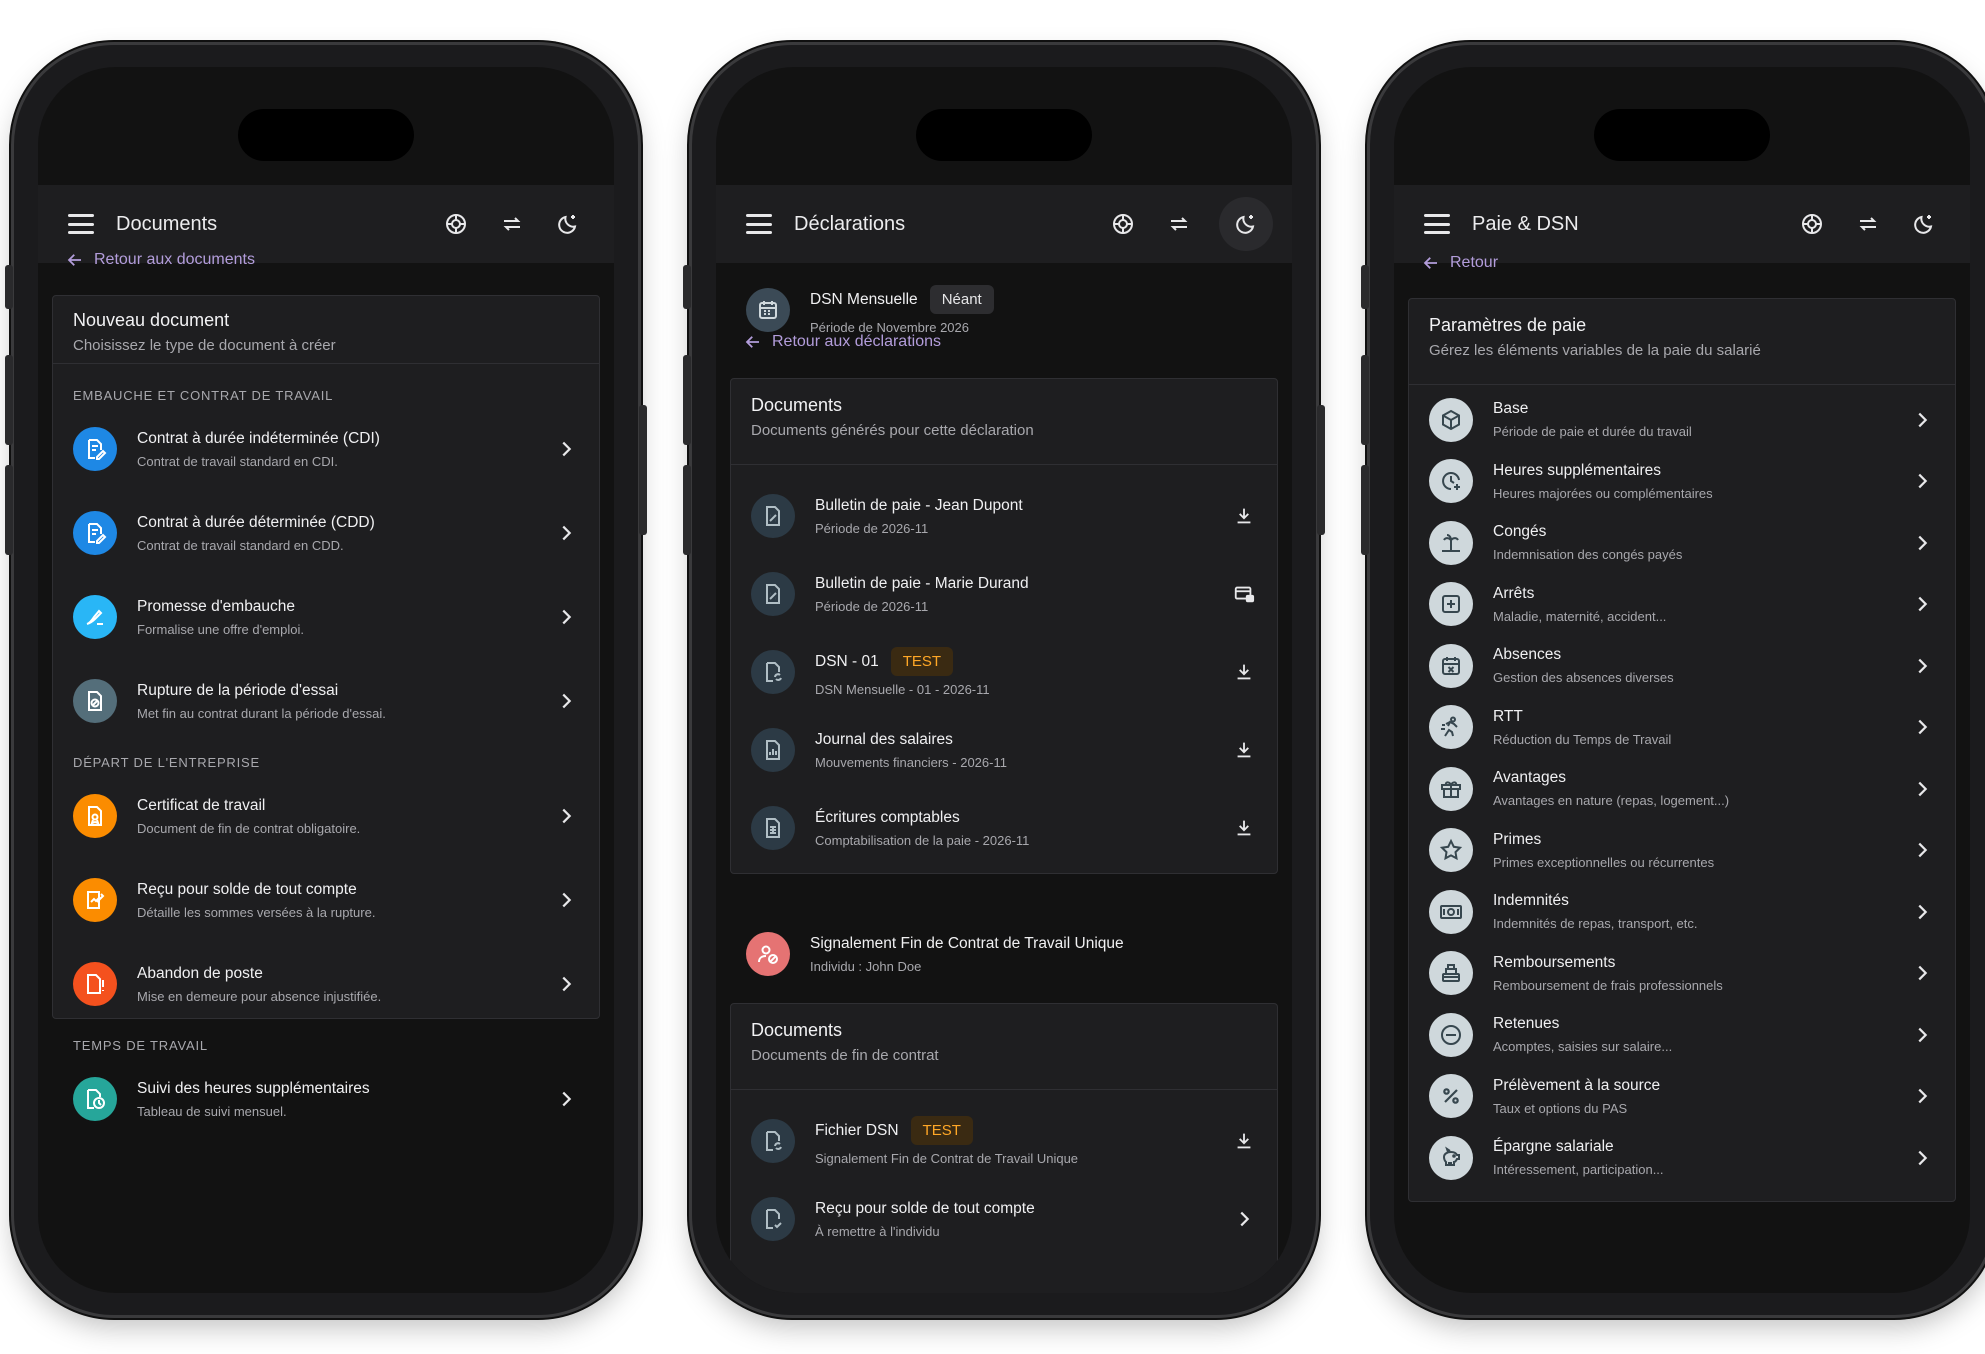 Image resolution: width=1985 pixels, height=1354 pixels. Describe the element at coordinates (240, 545) in the screenshot. I see `item-subtitle: Contrat de travail standard en CDD.` at that location.